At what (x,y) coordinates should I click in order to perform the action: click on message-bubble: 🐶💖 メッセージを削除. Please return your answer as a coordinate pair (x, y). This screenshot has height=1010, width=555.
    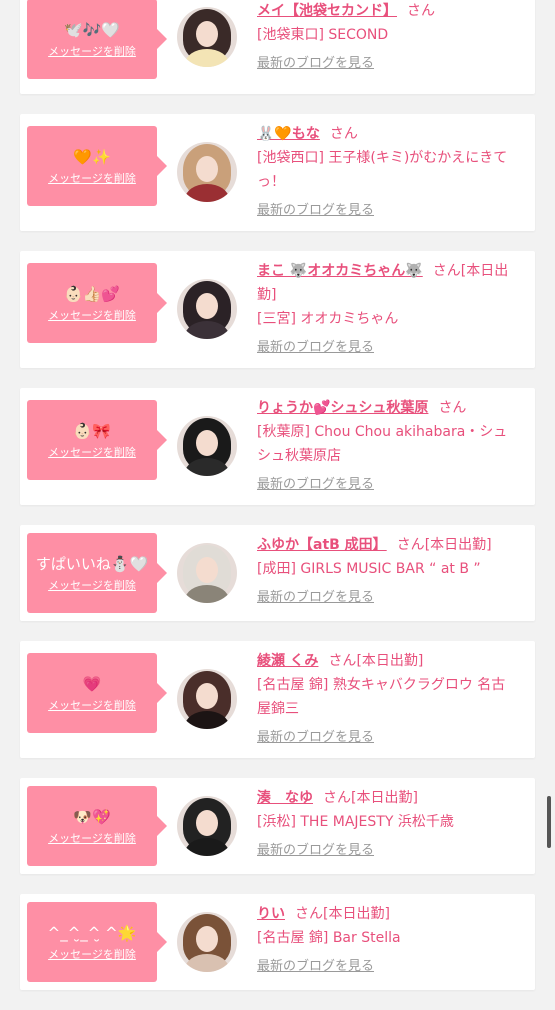
    Looking at the image, I should click on (97, 826).